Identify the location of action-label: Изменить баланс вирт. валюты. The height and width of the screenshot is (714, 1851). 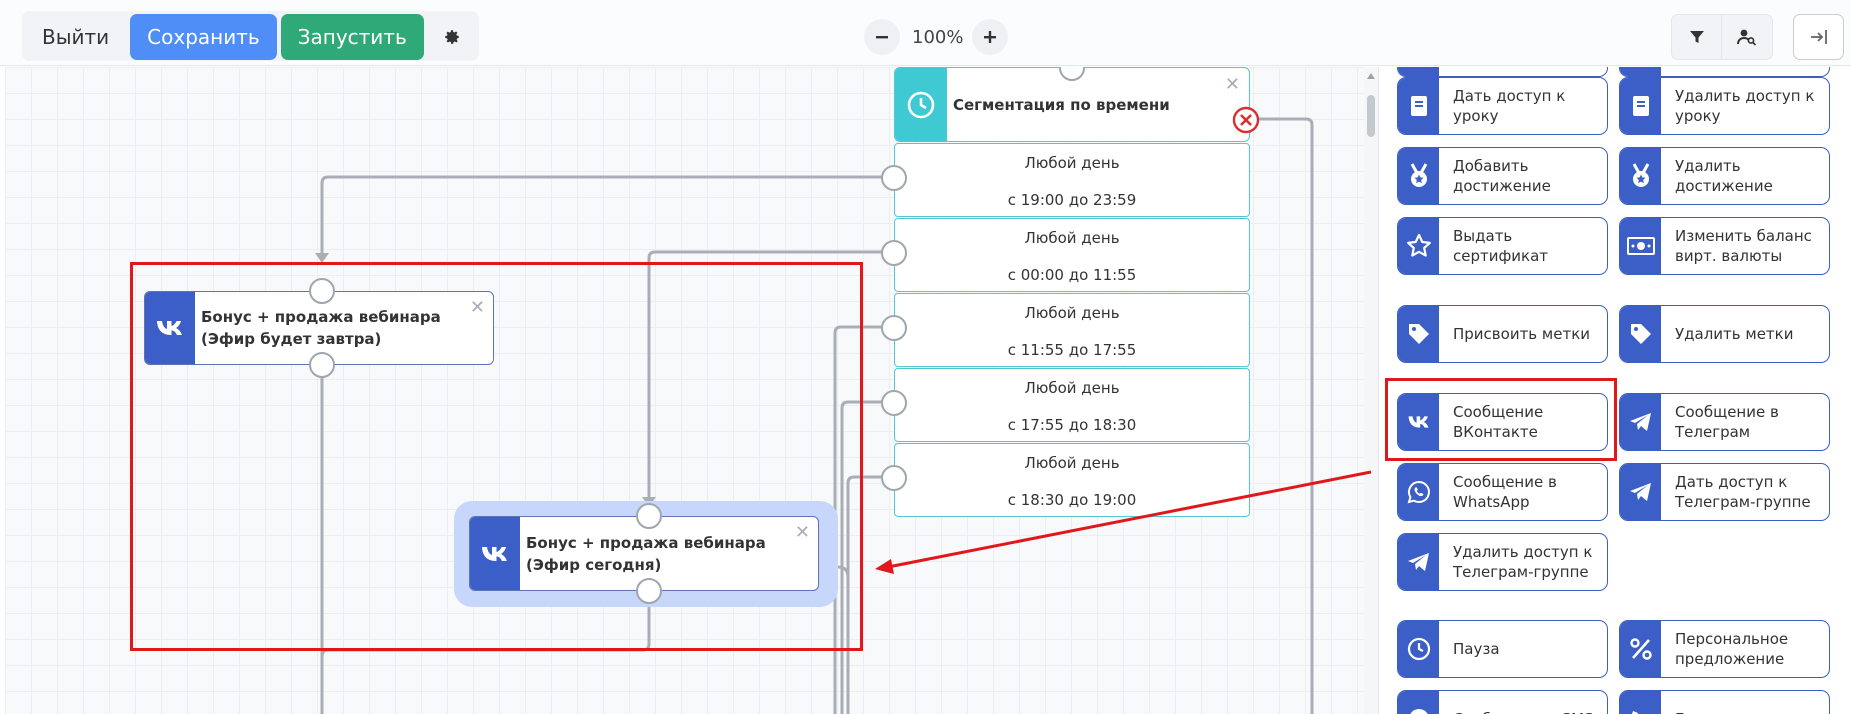
(1743, 246).